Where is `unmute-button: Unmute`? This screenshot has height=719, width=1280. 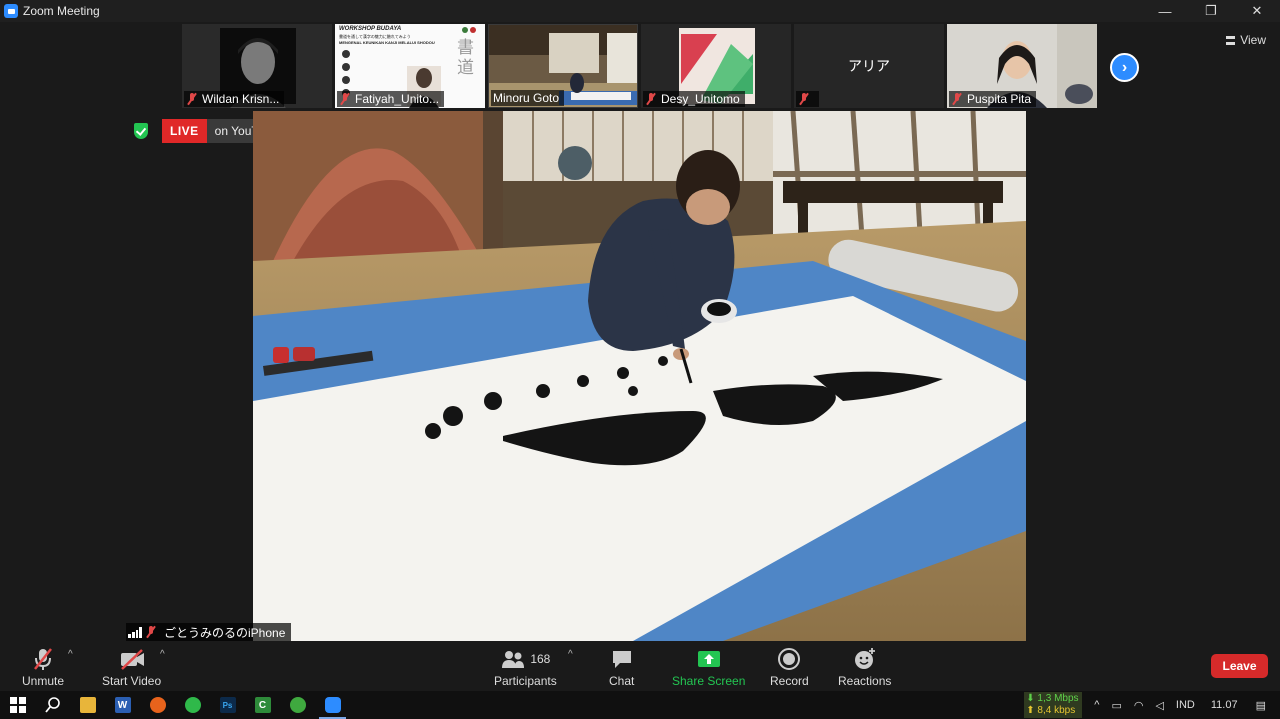
unmute-button: Unmute is located at coordinates (43, 666).